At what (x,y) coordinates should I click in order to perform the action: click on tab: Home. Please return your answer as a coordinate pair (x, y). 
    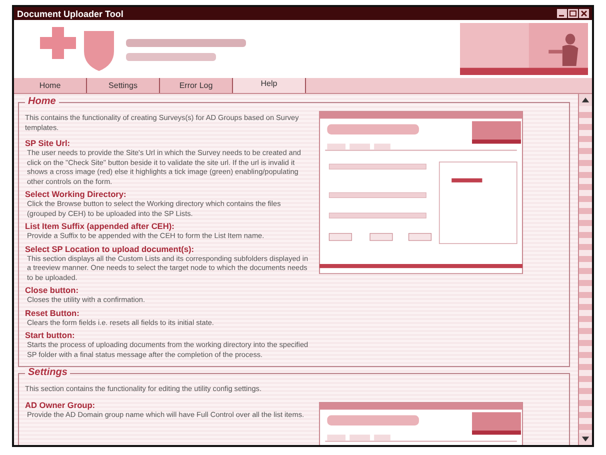
    Looking at the image, I should click on (50, 85).